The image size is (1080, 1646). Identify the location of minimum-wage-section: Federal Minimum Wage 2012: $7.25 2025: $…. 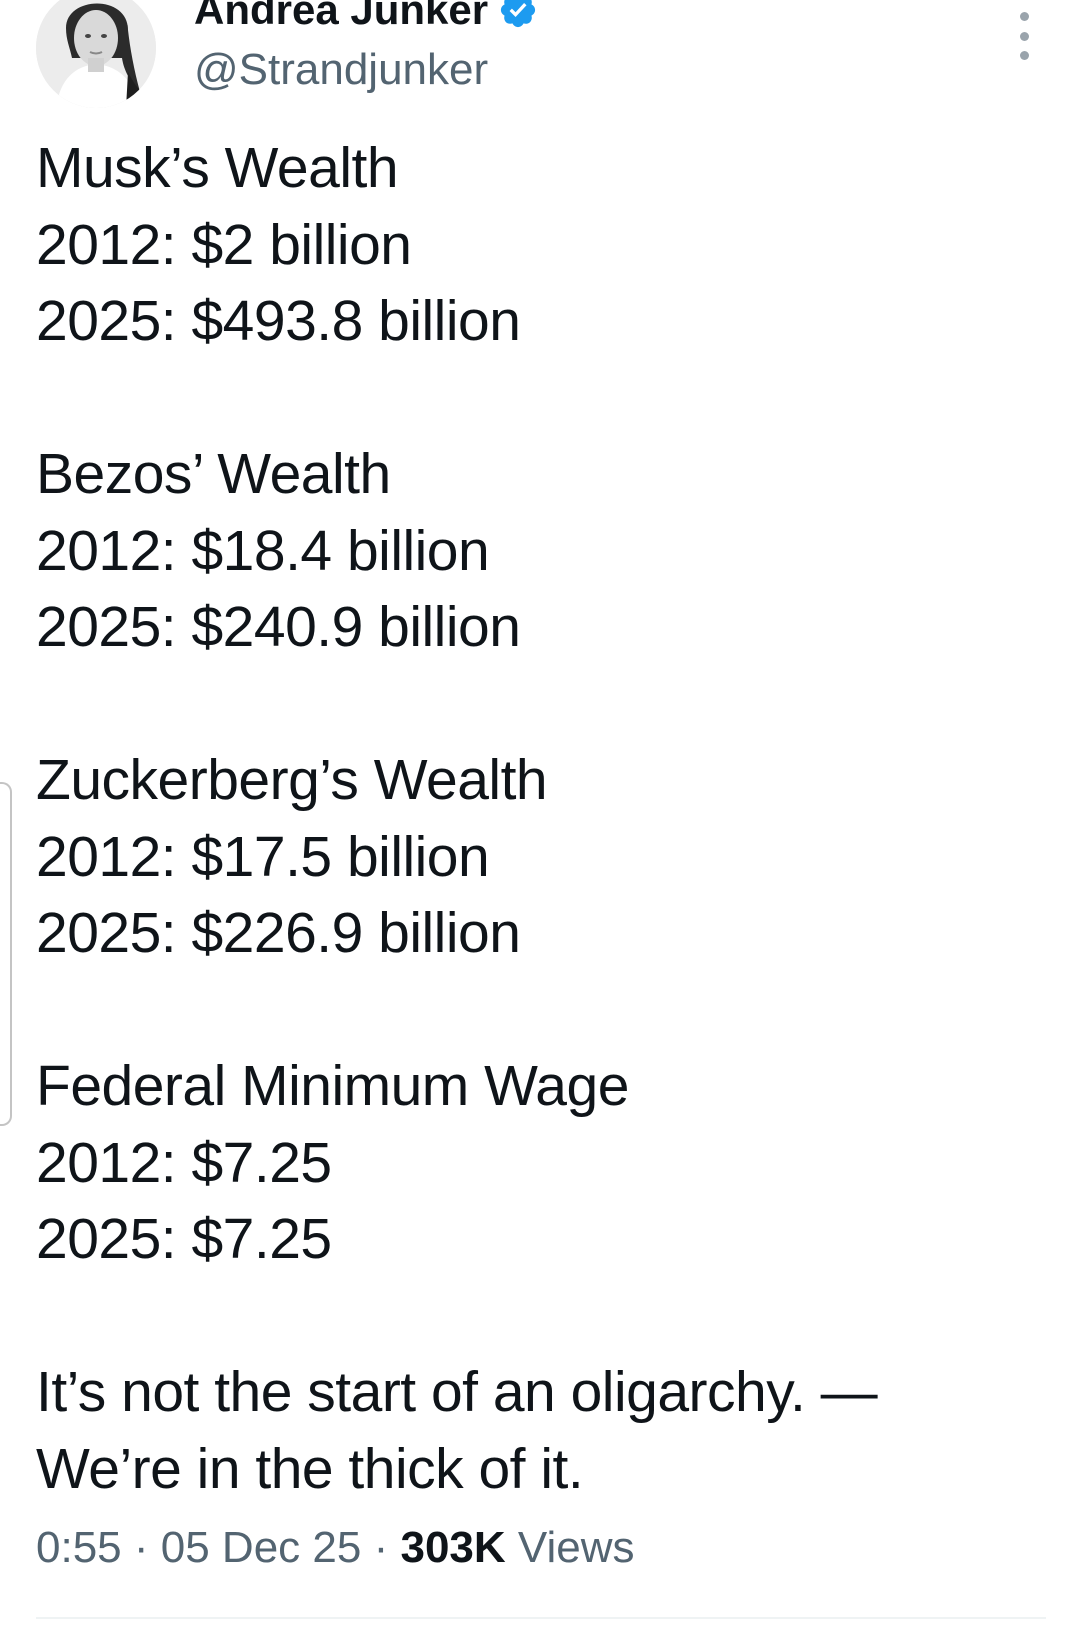
(546, 1163).